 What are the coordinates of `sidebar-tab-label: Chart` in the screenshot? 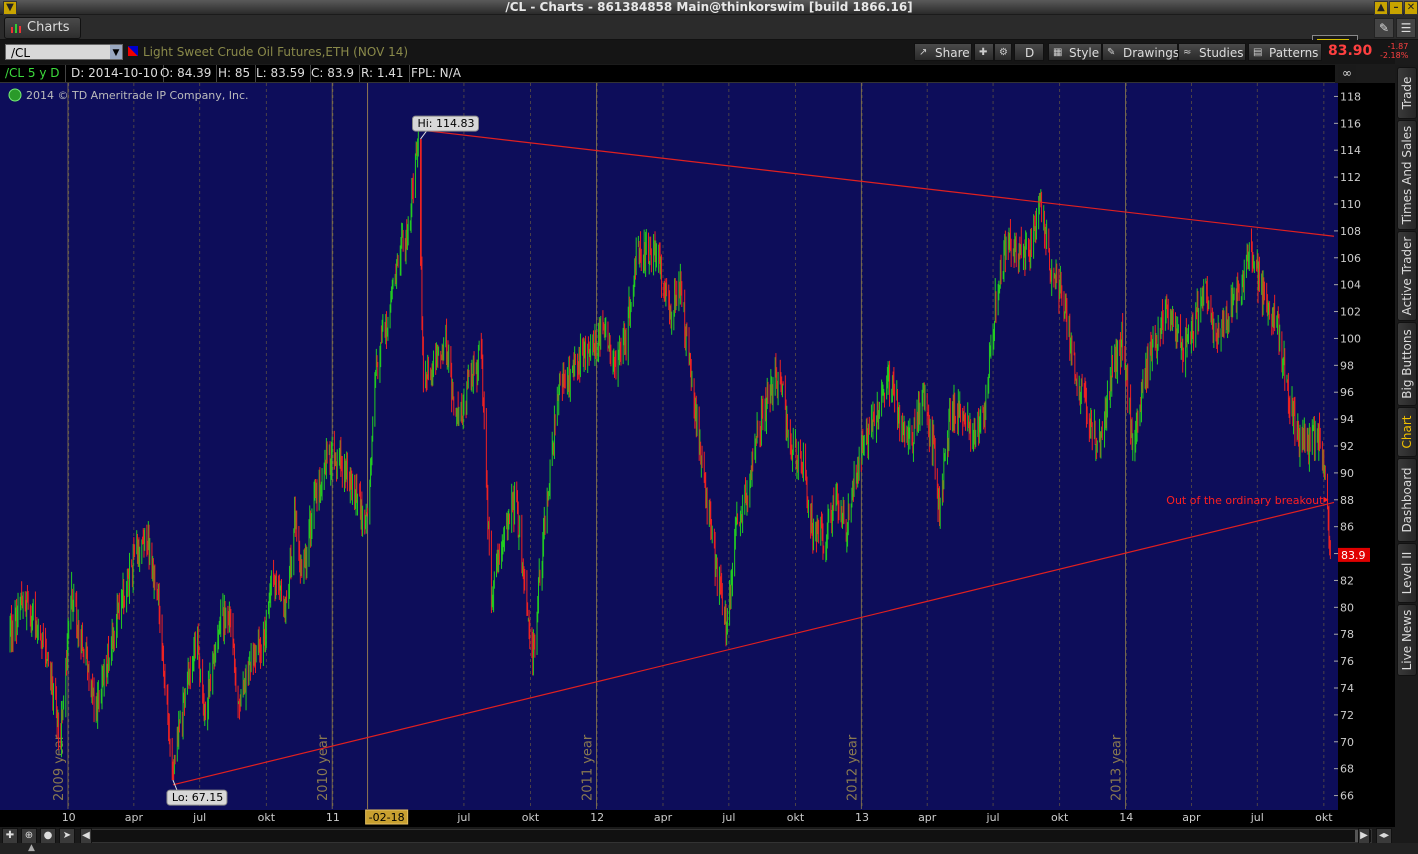 It's located at (1407, 432).